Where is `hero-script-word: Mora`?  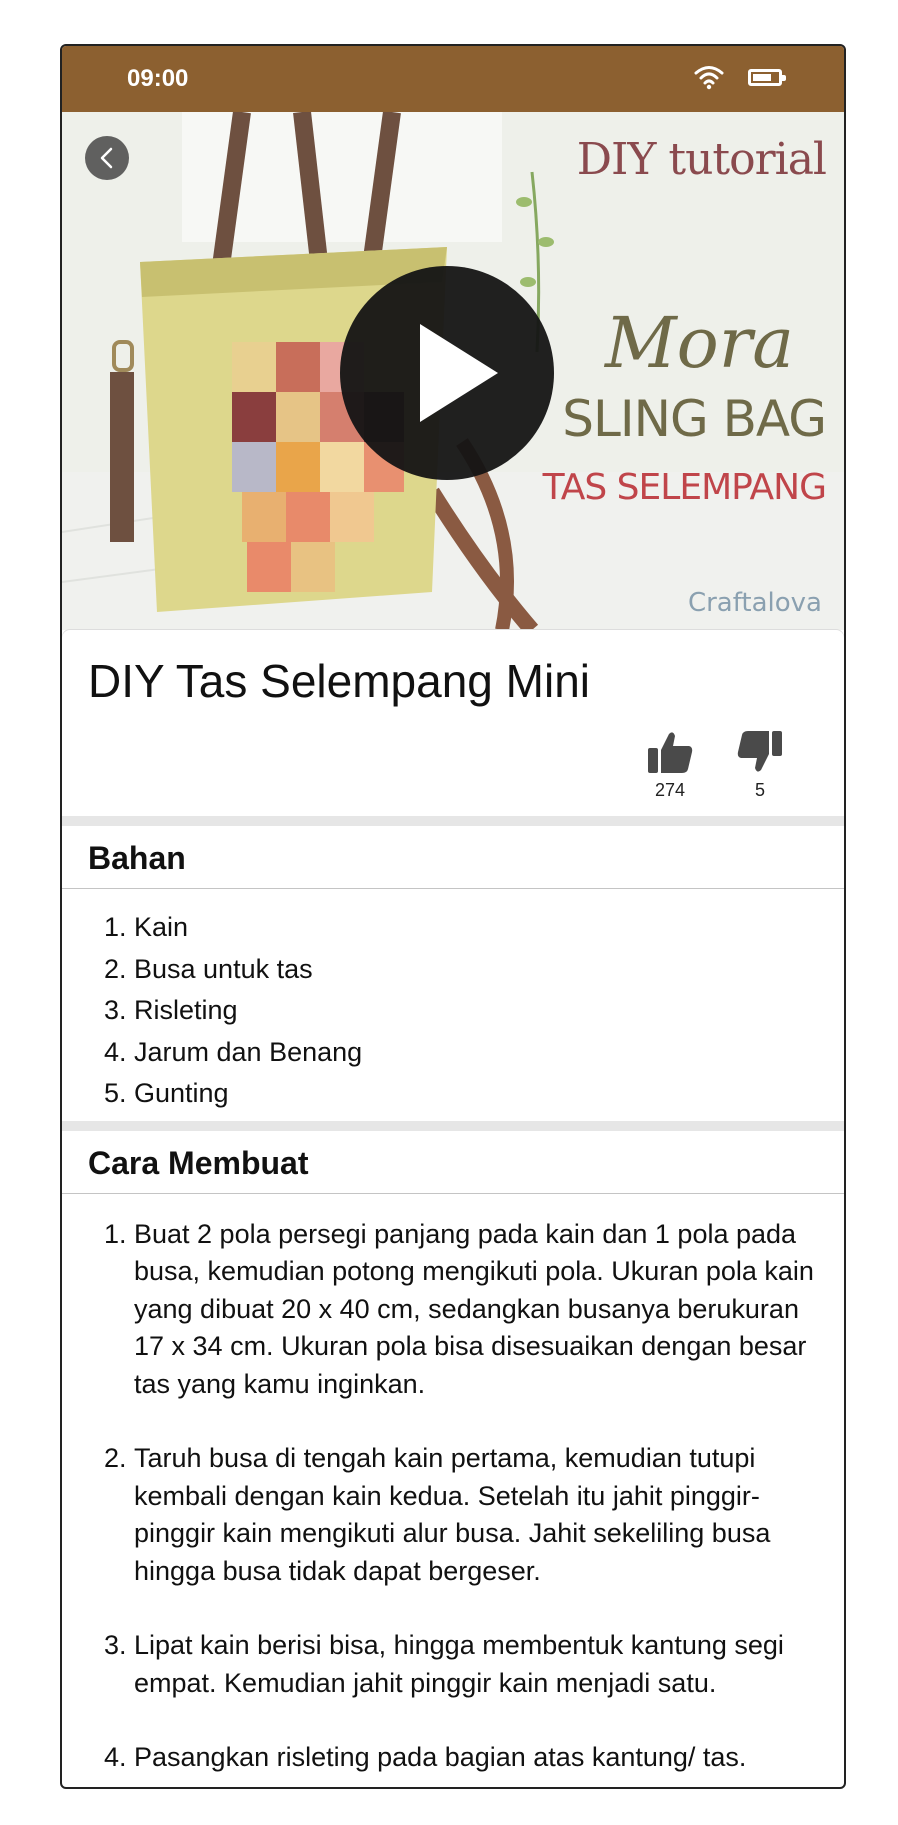
hero-script-word: Mora is located at coordinates (699, 343).